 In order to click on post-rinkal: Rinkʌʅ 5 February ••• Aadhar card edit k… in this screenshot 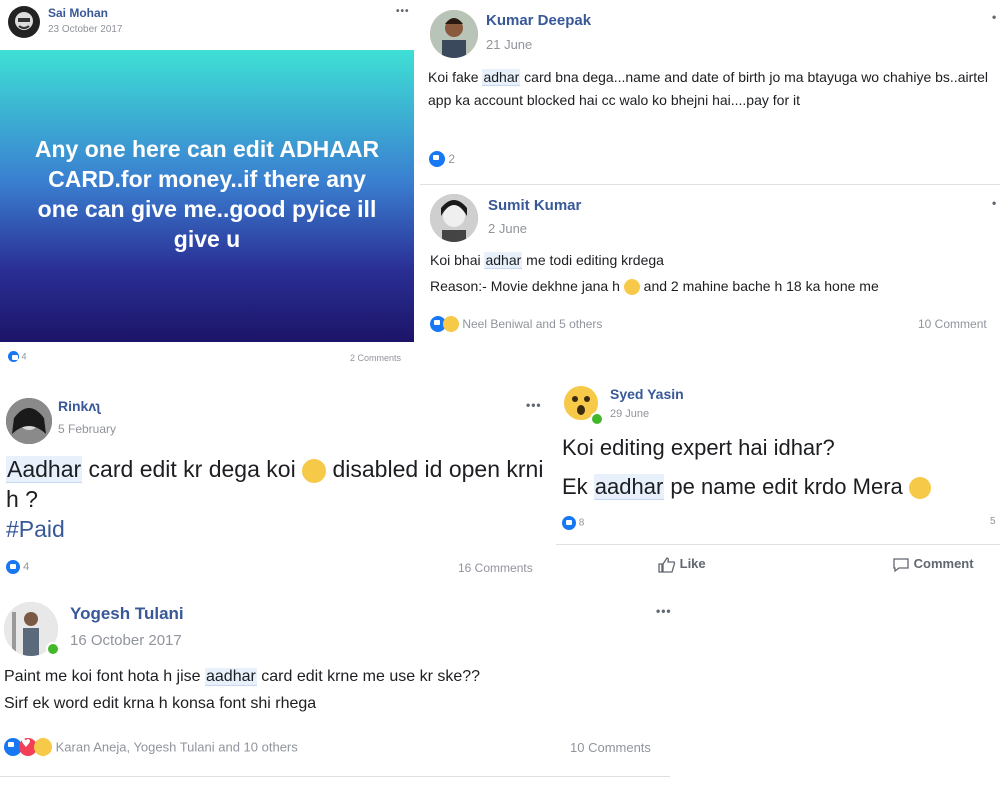, I will do `click(276, 484)`.